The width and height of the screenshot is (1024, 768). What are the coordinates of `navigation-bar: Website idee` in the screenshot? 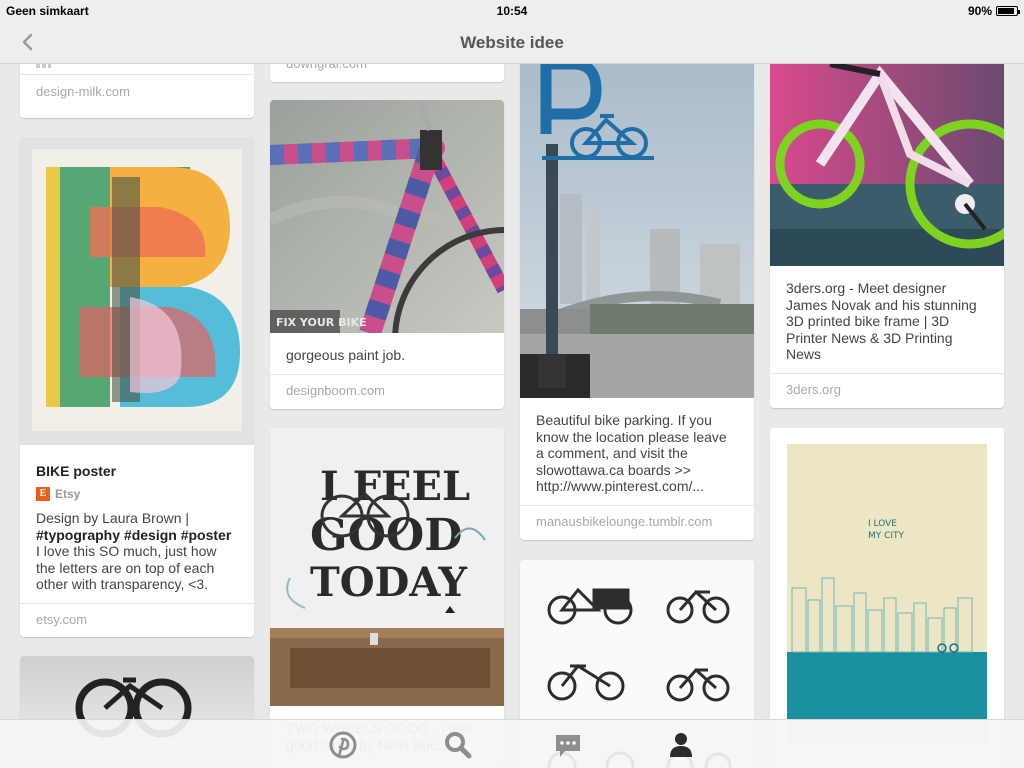 It's located at (512, 42).